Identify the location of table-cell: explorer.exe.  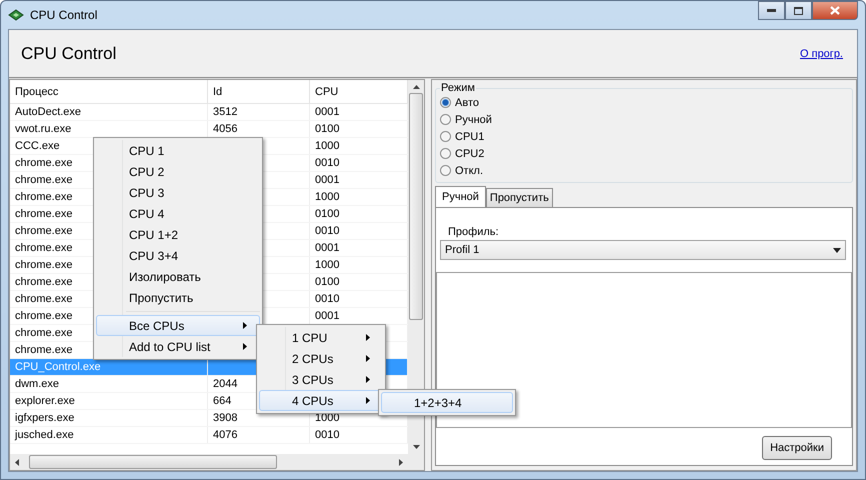
(109, 401).